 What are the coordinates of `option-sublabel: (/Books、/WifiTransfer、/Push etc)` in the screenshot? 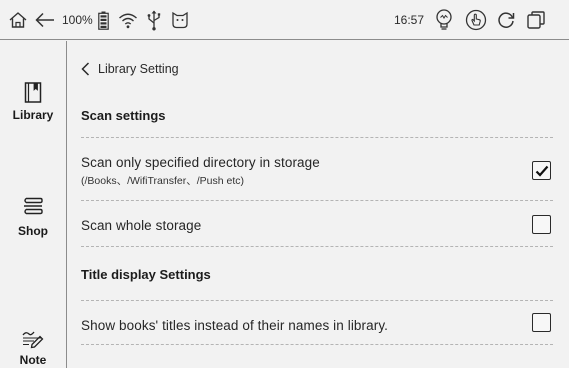 It's located at (162, 181).